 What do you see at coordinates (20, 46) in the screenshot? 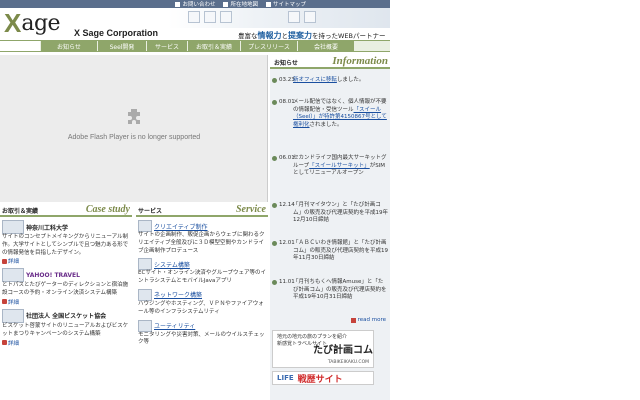
I see `nav-spacer` at bounding box center [20, 46].